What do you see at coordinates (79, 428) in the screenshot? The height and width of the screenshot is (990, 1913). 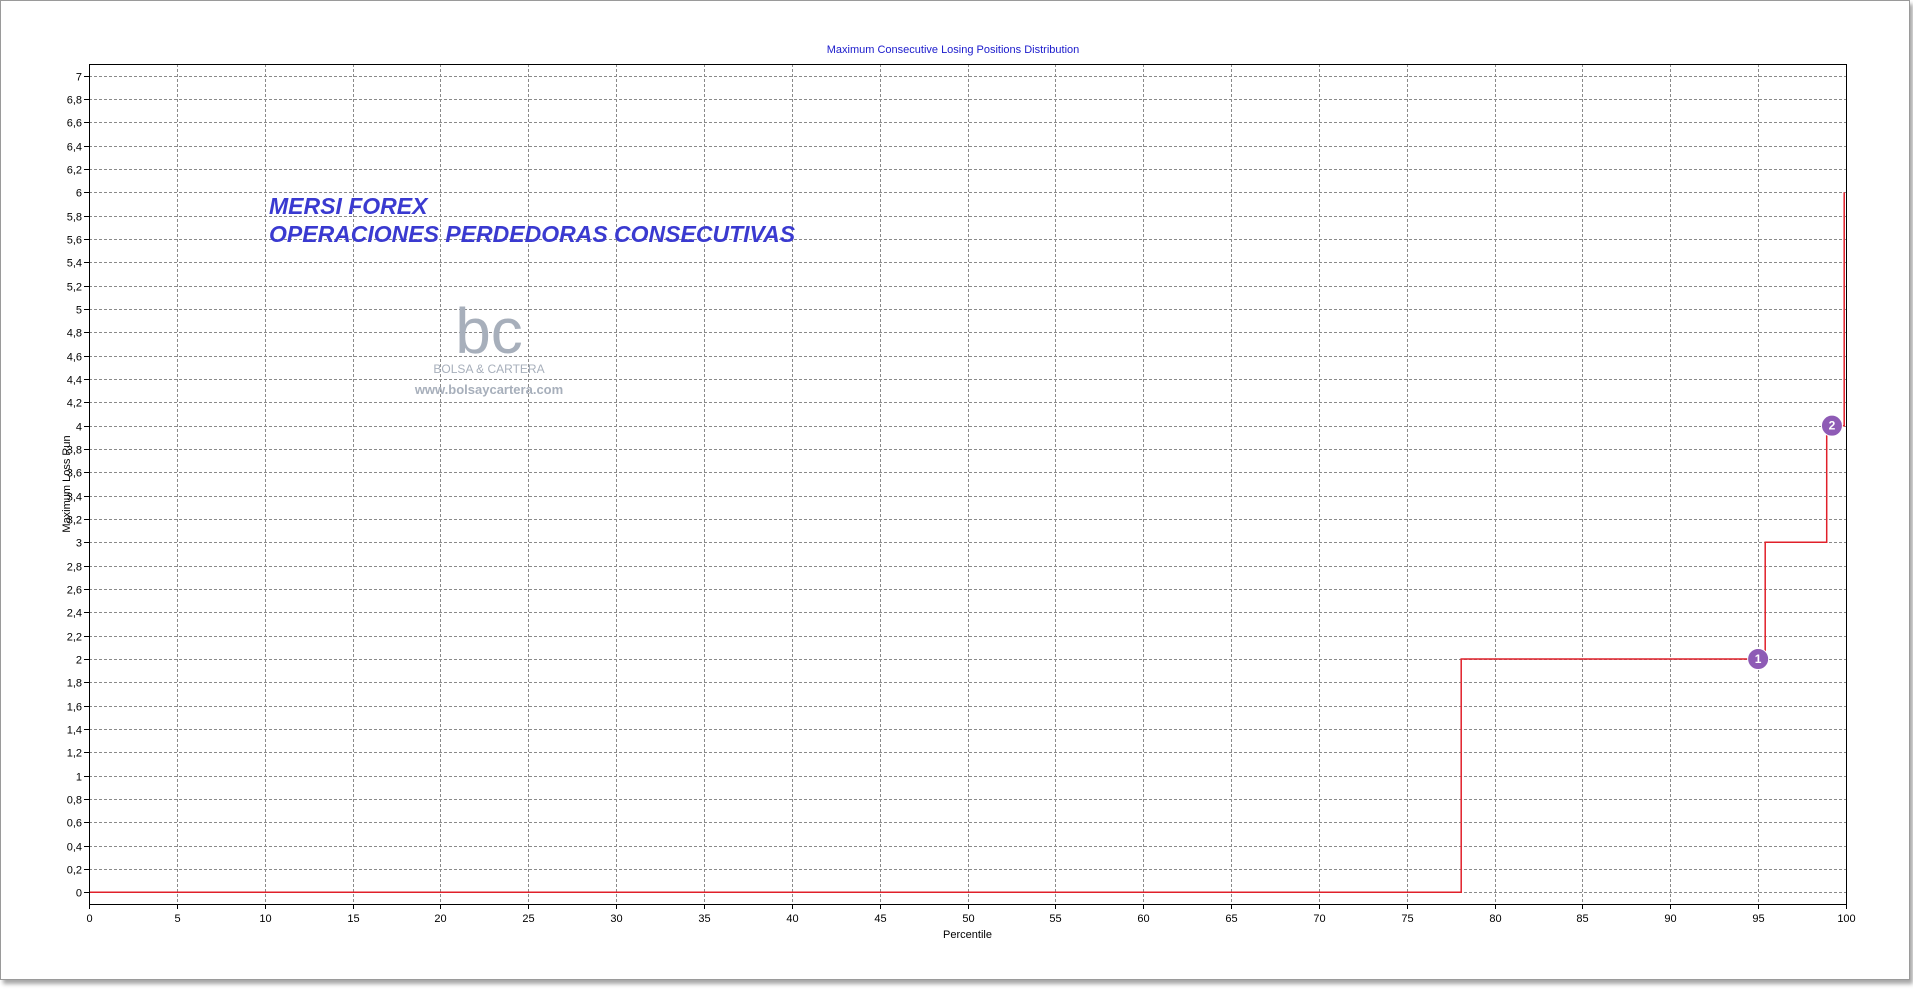 I see `y-tick-label: 4` at bounding box center [79, 428].